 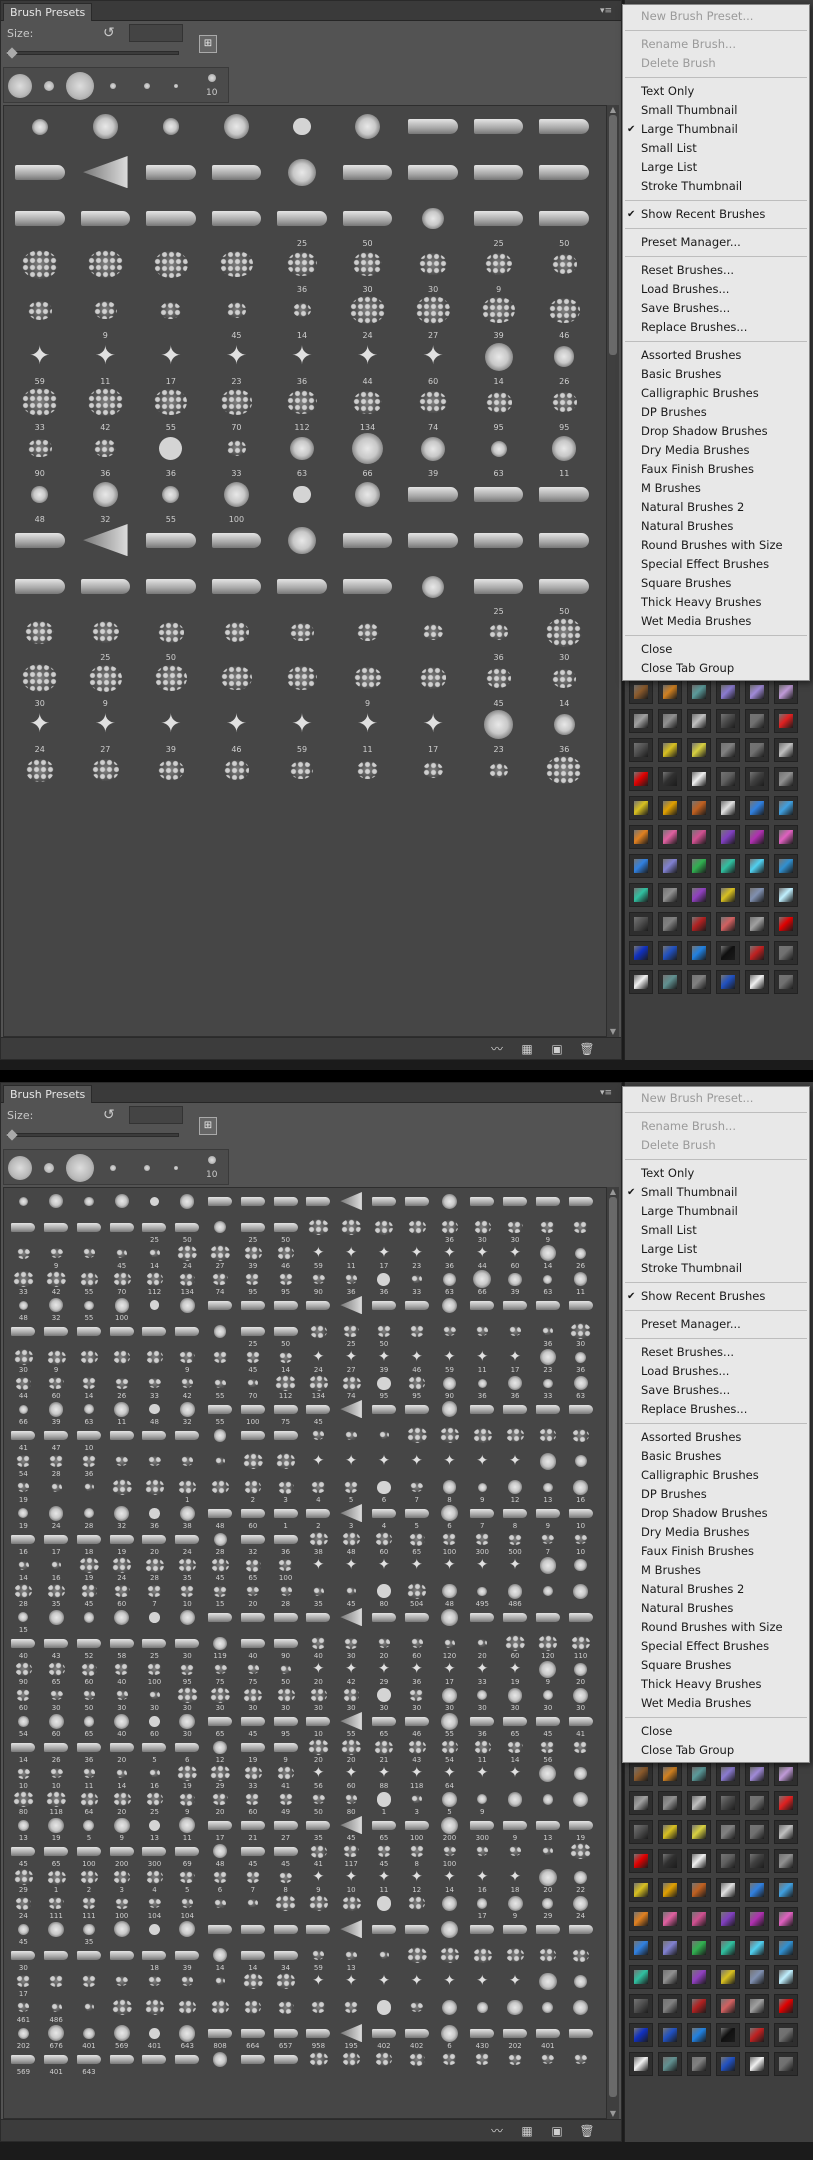 I want to click on brush-preset-cell: 66, so click(x=23, y=1413).